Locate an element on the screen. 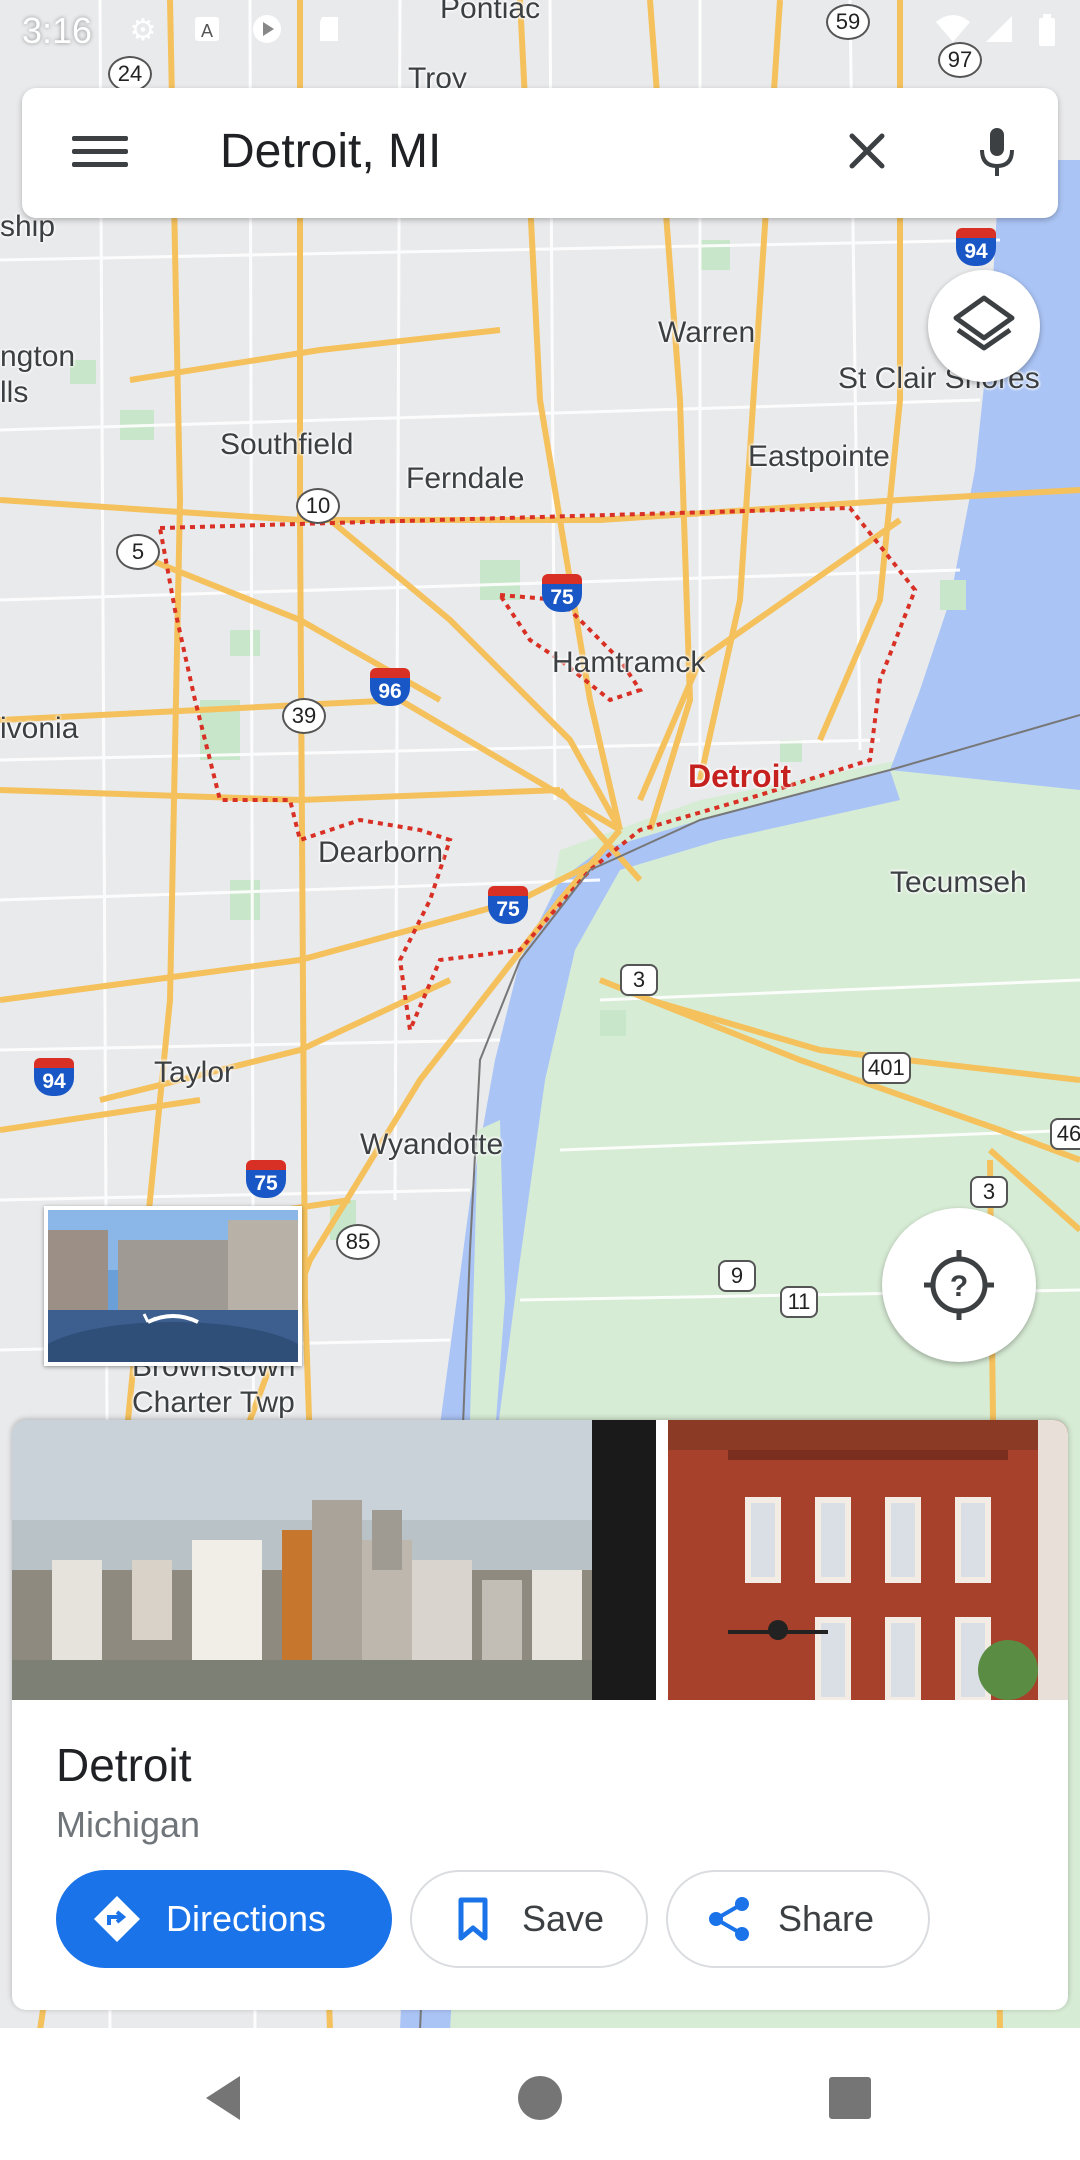 The width and height of the screenshot is (1080, 2160). map-label-charter-twp: Charter Twp is located at coordinates (213, 1402).